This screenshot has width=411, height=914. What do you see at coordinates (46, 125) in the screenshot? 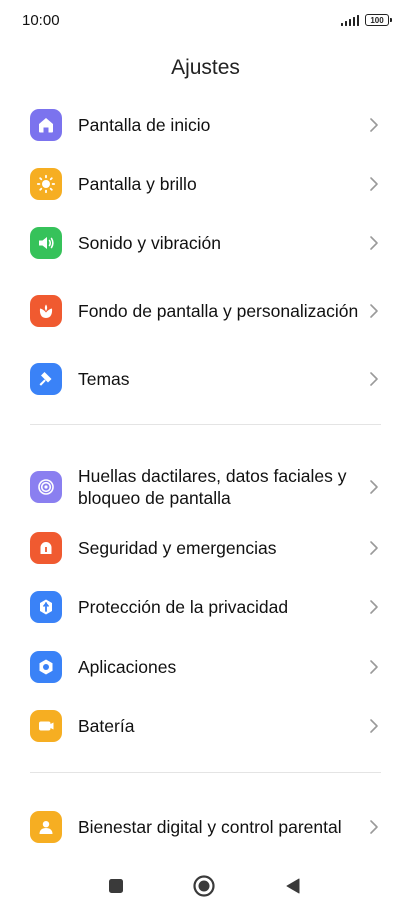
I see `home-icon` at bounding box center [46, 125].